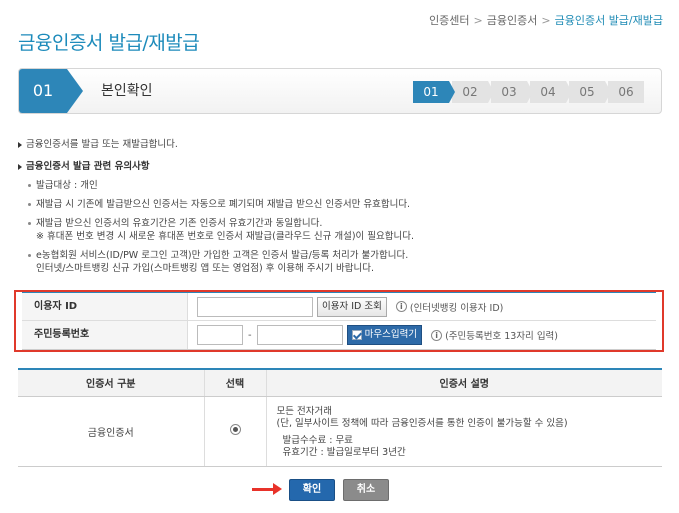 The height and width of the screenshot is (513, 679). Describe the element at coordinates (512, 92) in the screenshot. I see `step-indicator-03: 03` at that location.